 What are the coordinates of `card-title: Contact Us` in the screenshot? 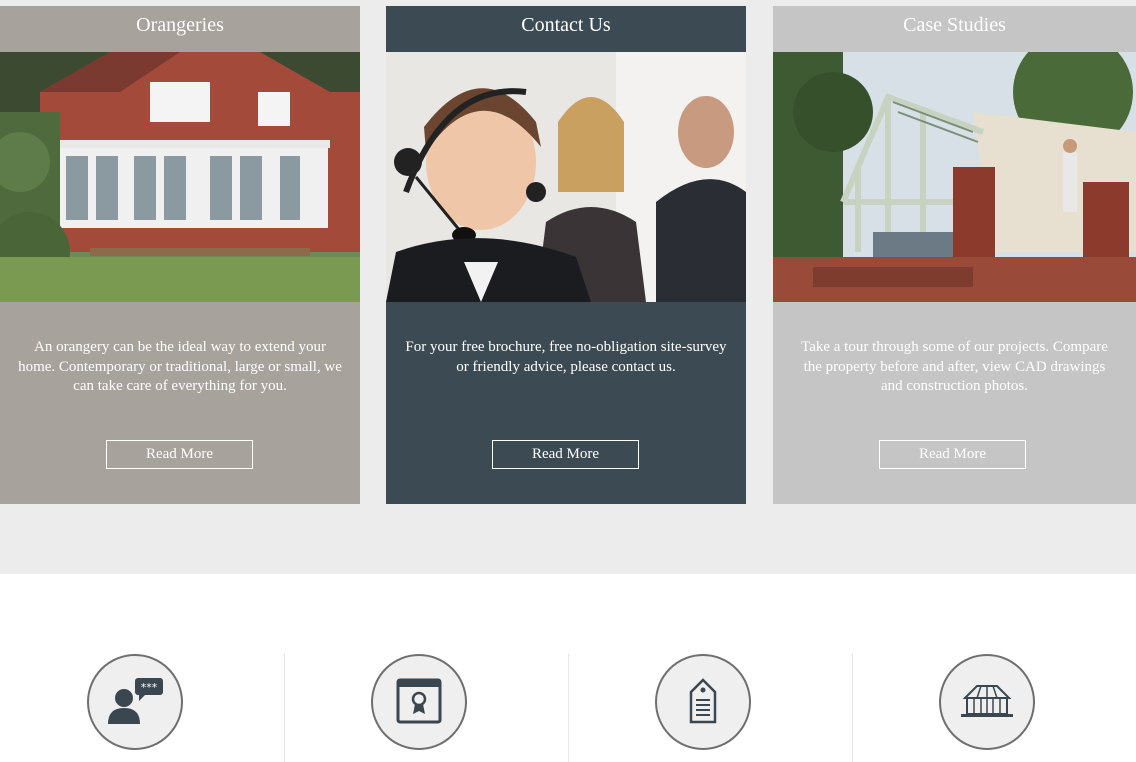 It's located at (566, 29).